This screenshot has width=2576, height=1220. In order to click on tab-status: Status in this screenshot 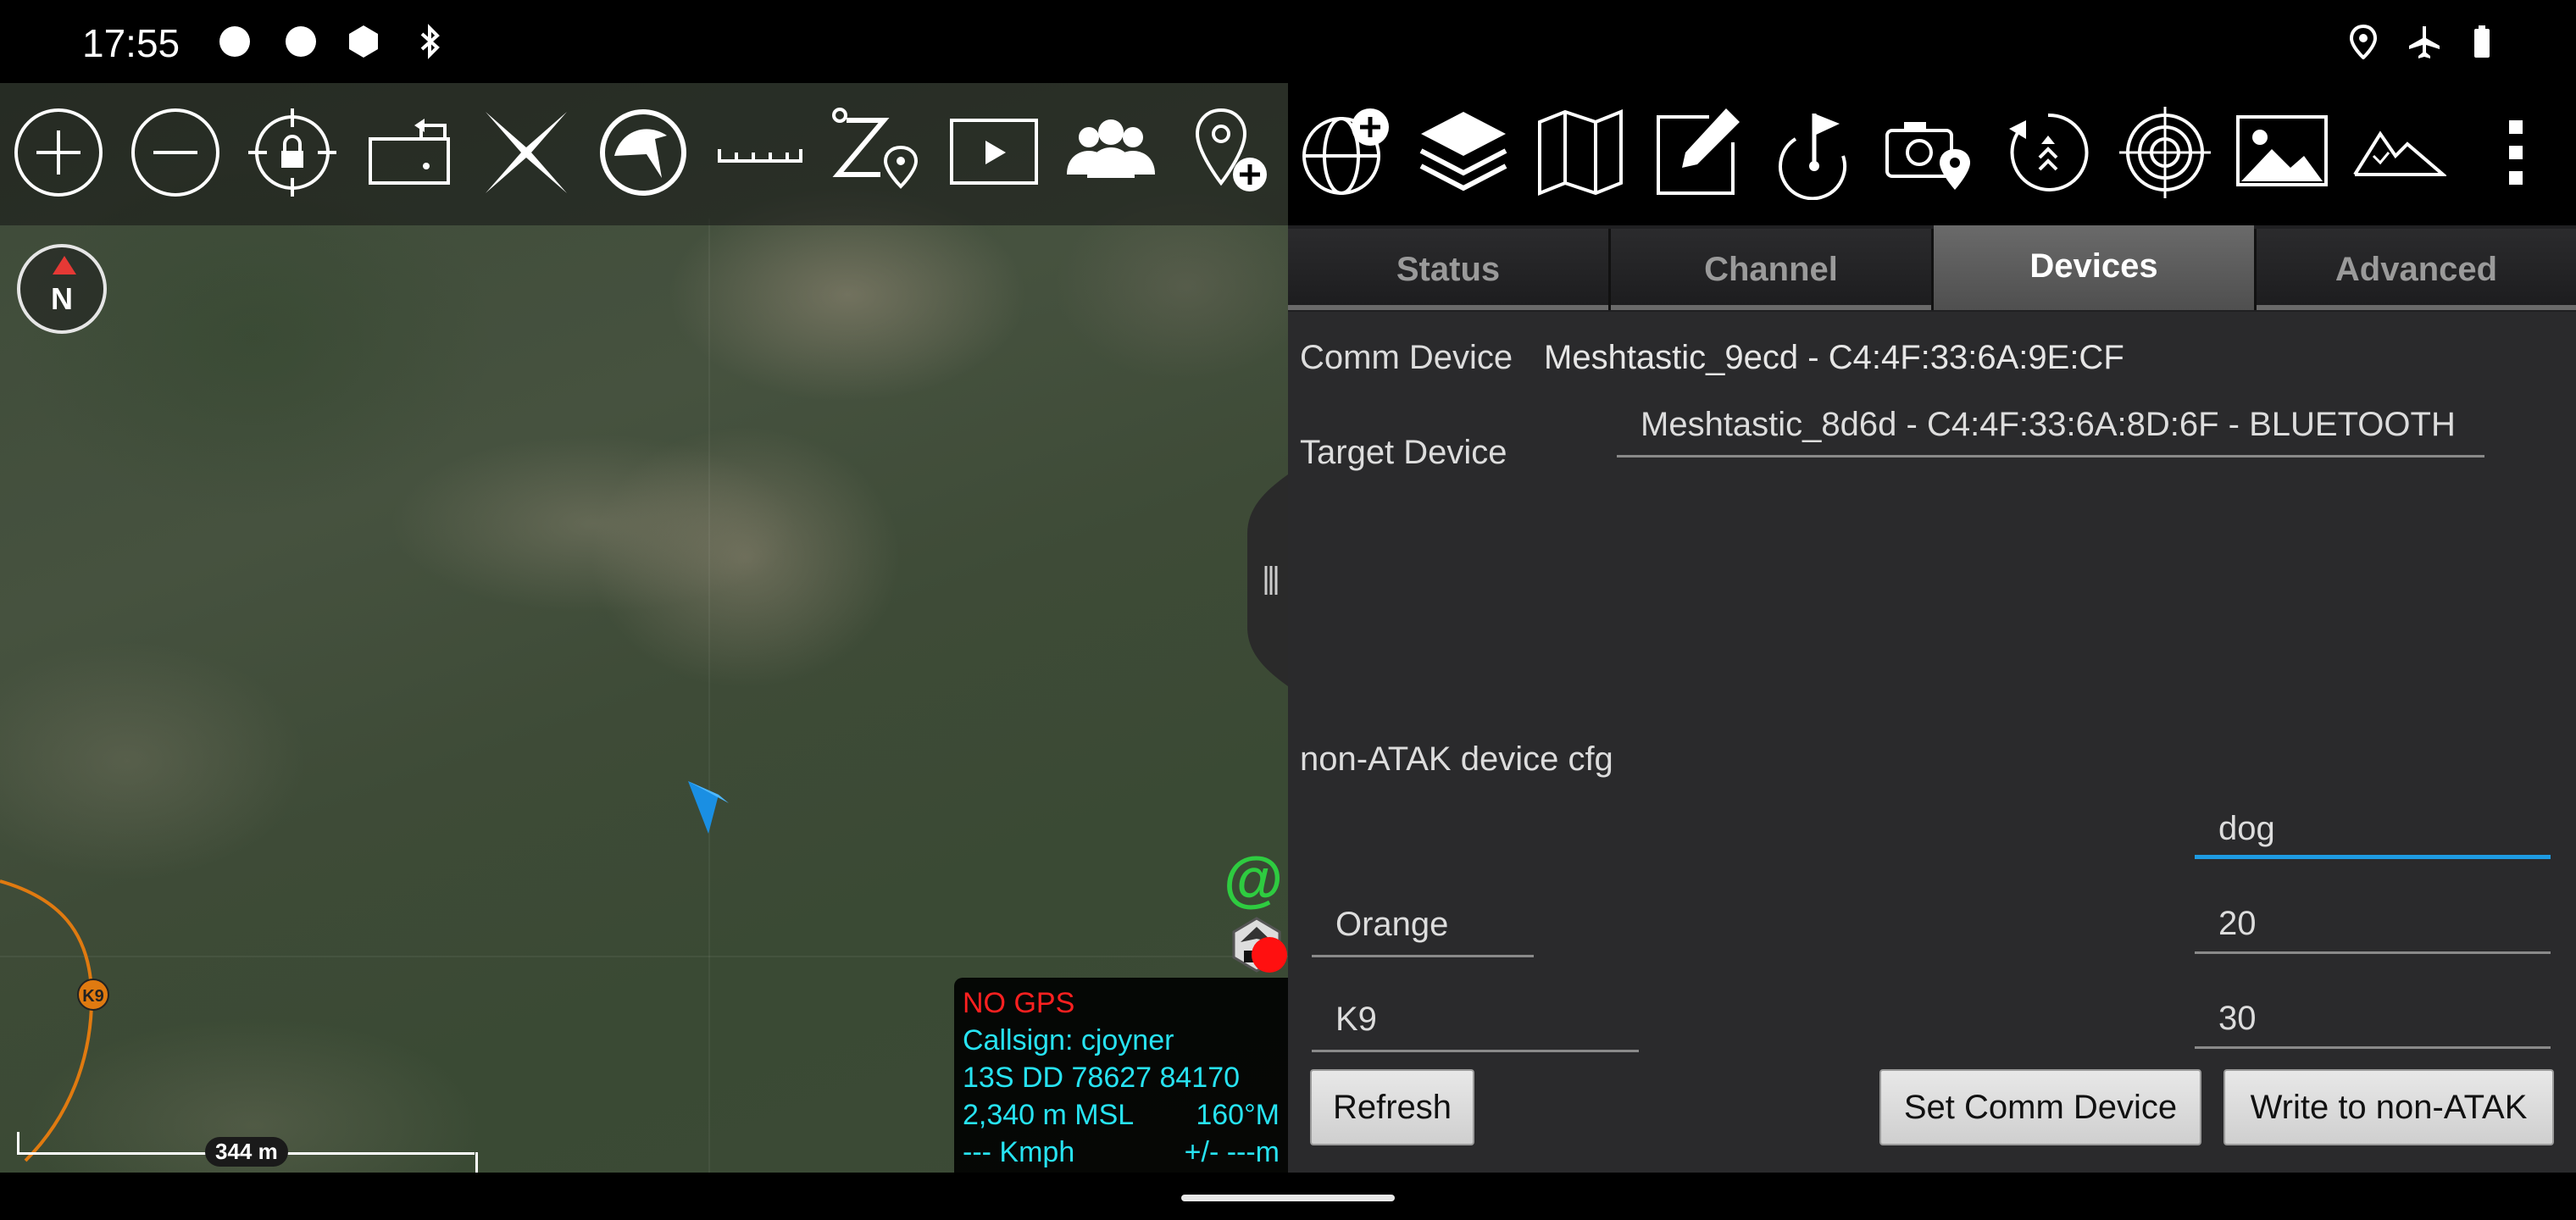, I will do `click(1448, 269)`.